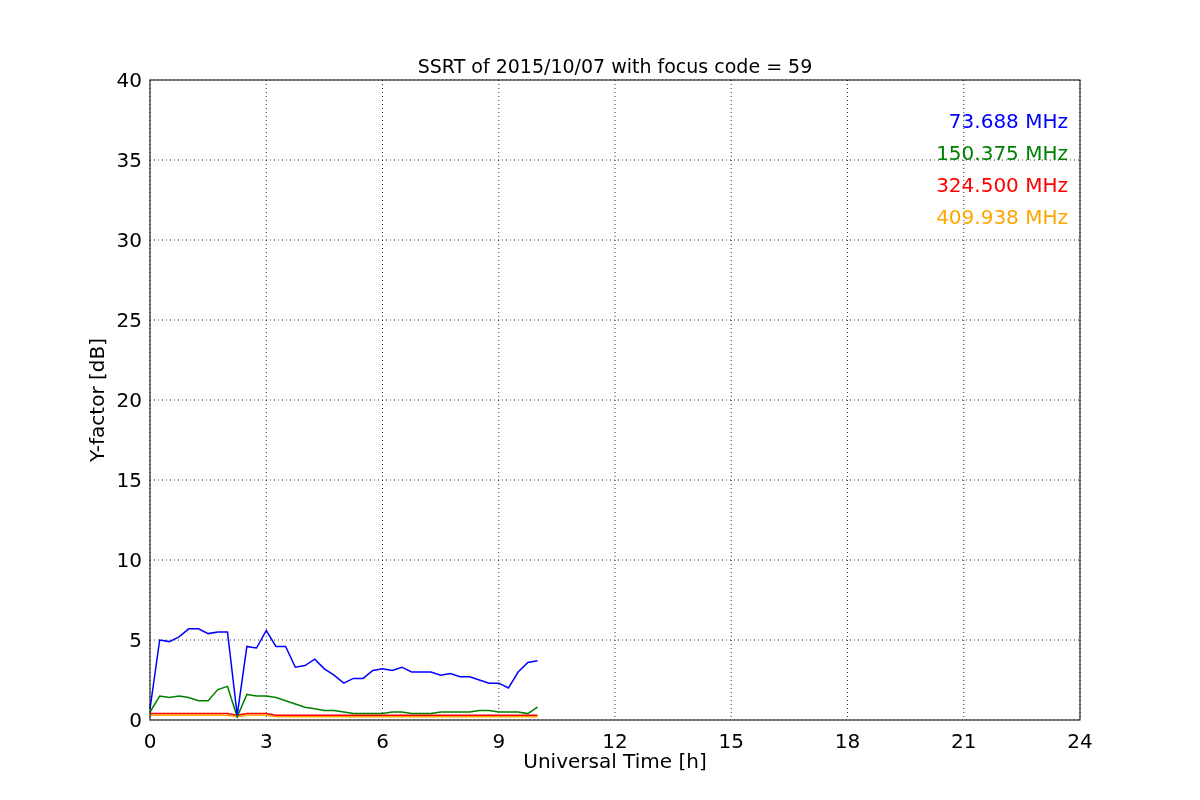 The height and width of the screenshot is (800, 1200). What do you see at coordinates (1080, 741) in the screenshot?
I see `x-tick-label: 24` at bounding box center [1080, 741].